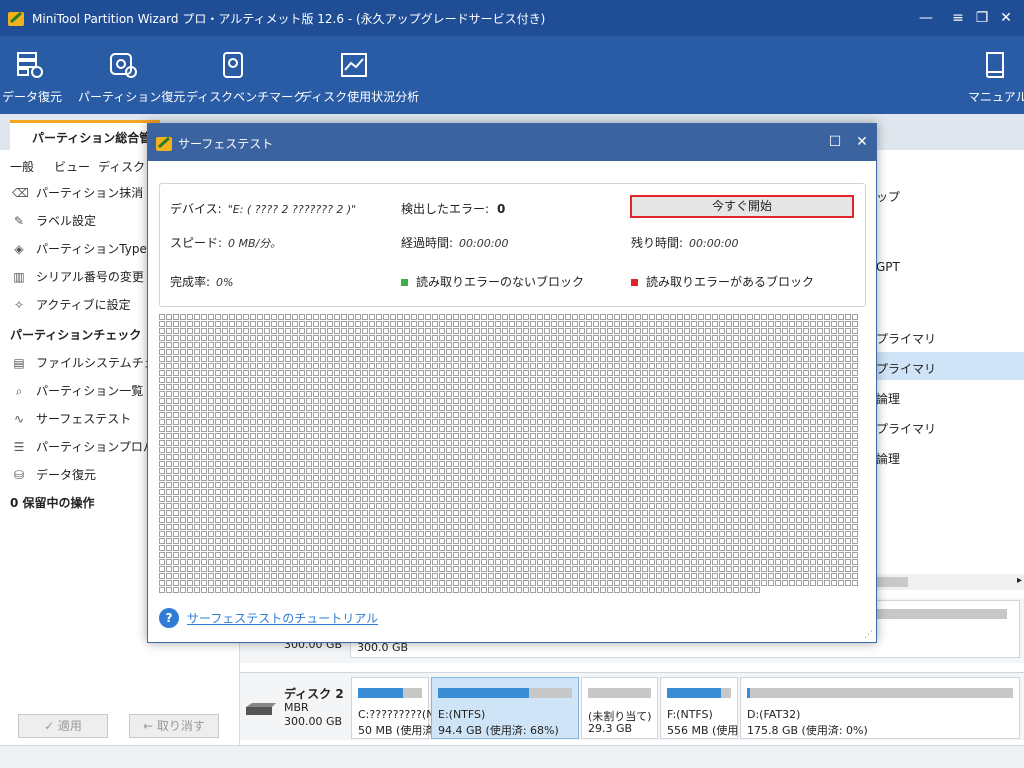  I want to click on sidebar-item-properties: ☰パーティションプロパティ, so click(80, 448).